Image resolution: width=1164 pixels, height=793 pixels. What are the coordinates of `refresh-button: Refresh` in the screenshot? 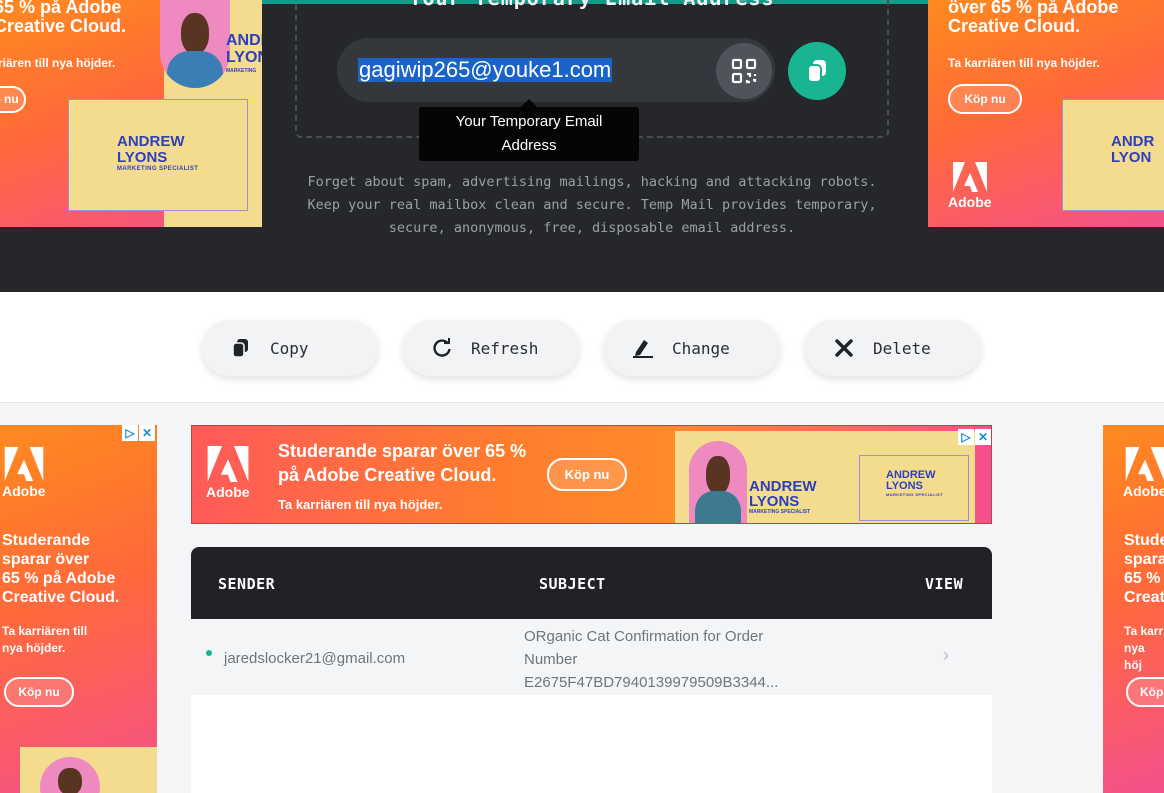 It's located at (491, 348).